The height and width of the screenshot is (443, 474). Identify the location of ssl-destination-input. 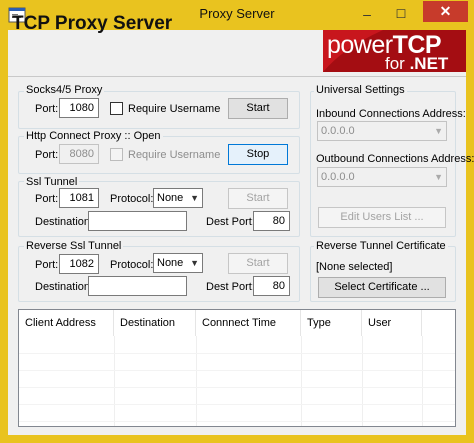
(137, 221).